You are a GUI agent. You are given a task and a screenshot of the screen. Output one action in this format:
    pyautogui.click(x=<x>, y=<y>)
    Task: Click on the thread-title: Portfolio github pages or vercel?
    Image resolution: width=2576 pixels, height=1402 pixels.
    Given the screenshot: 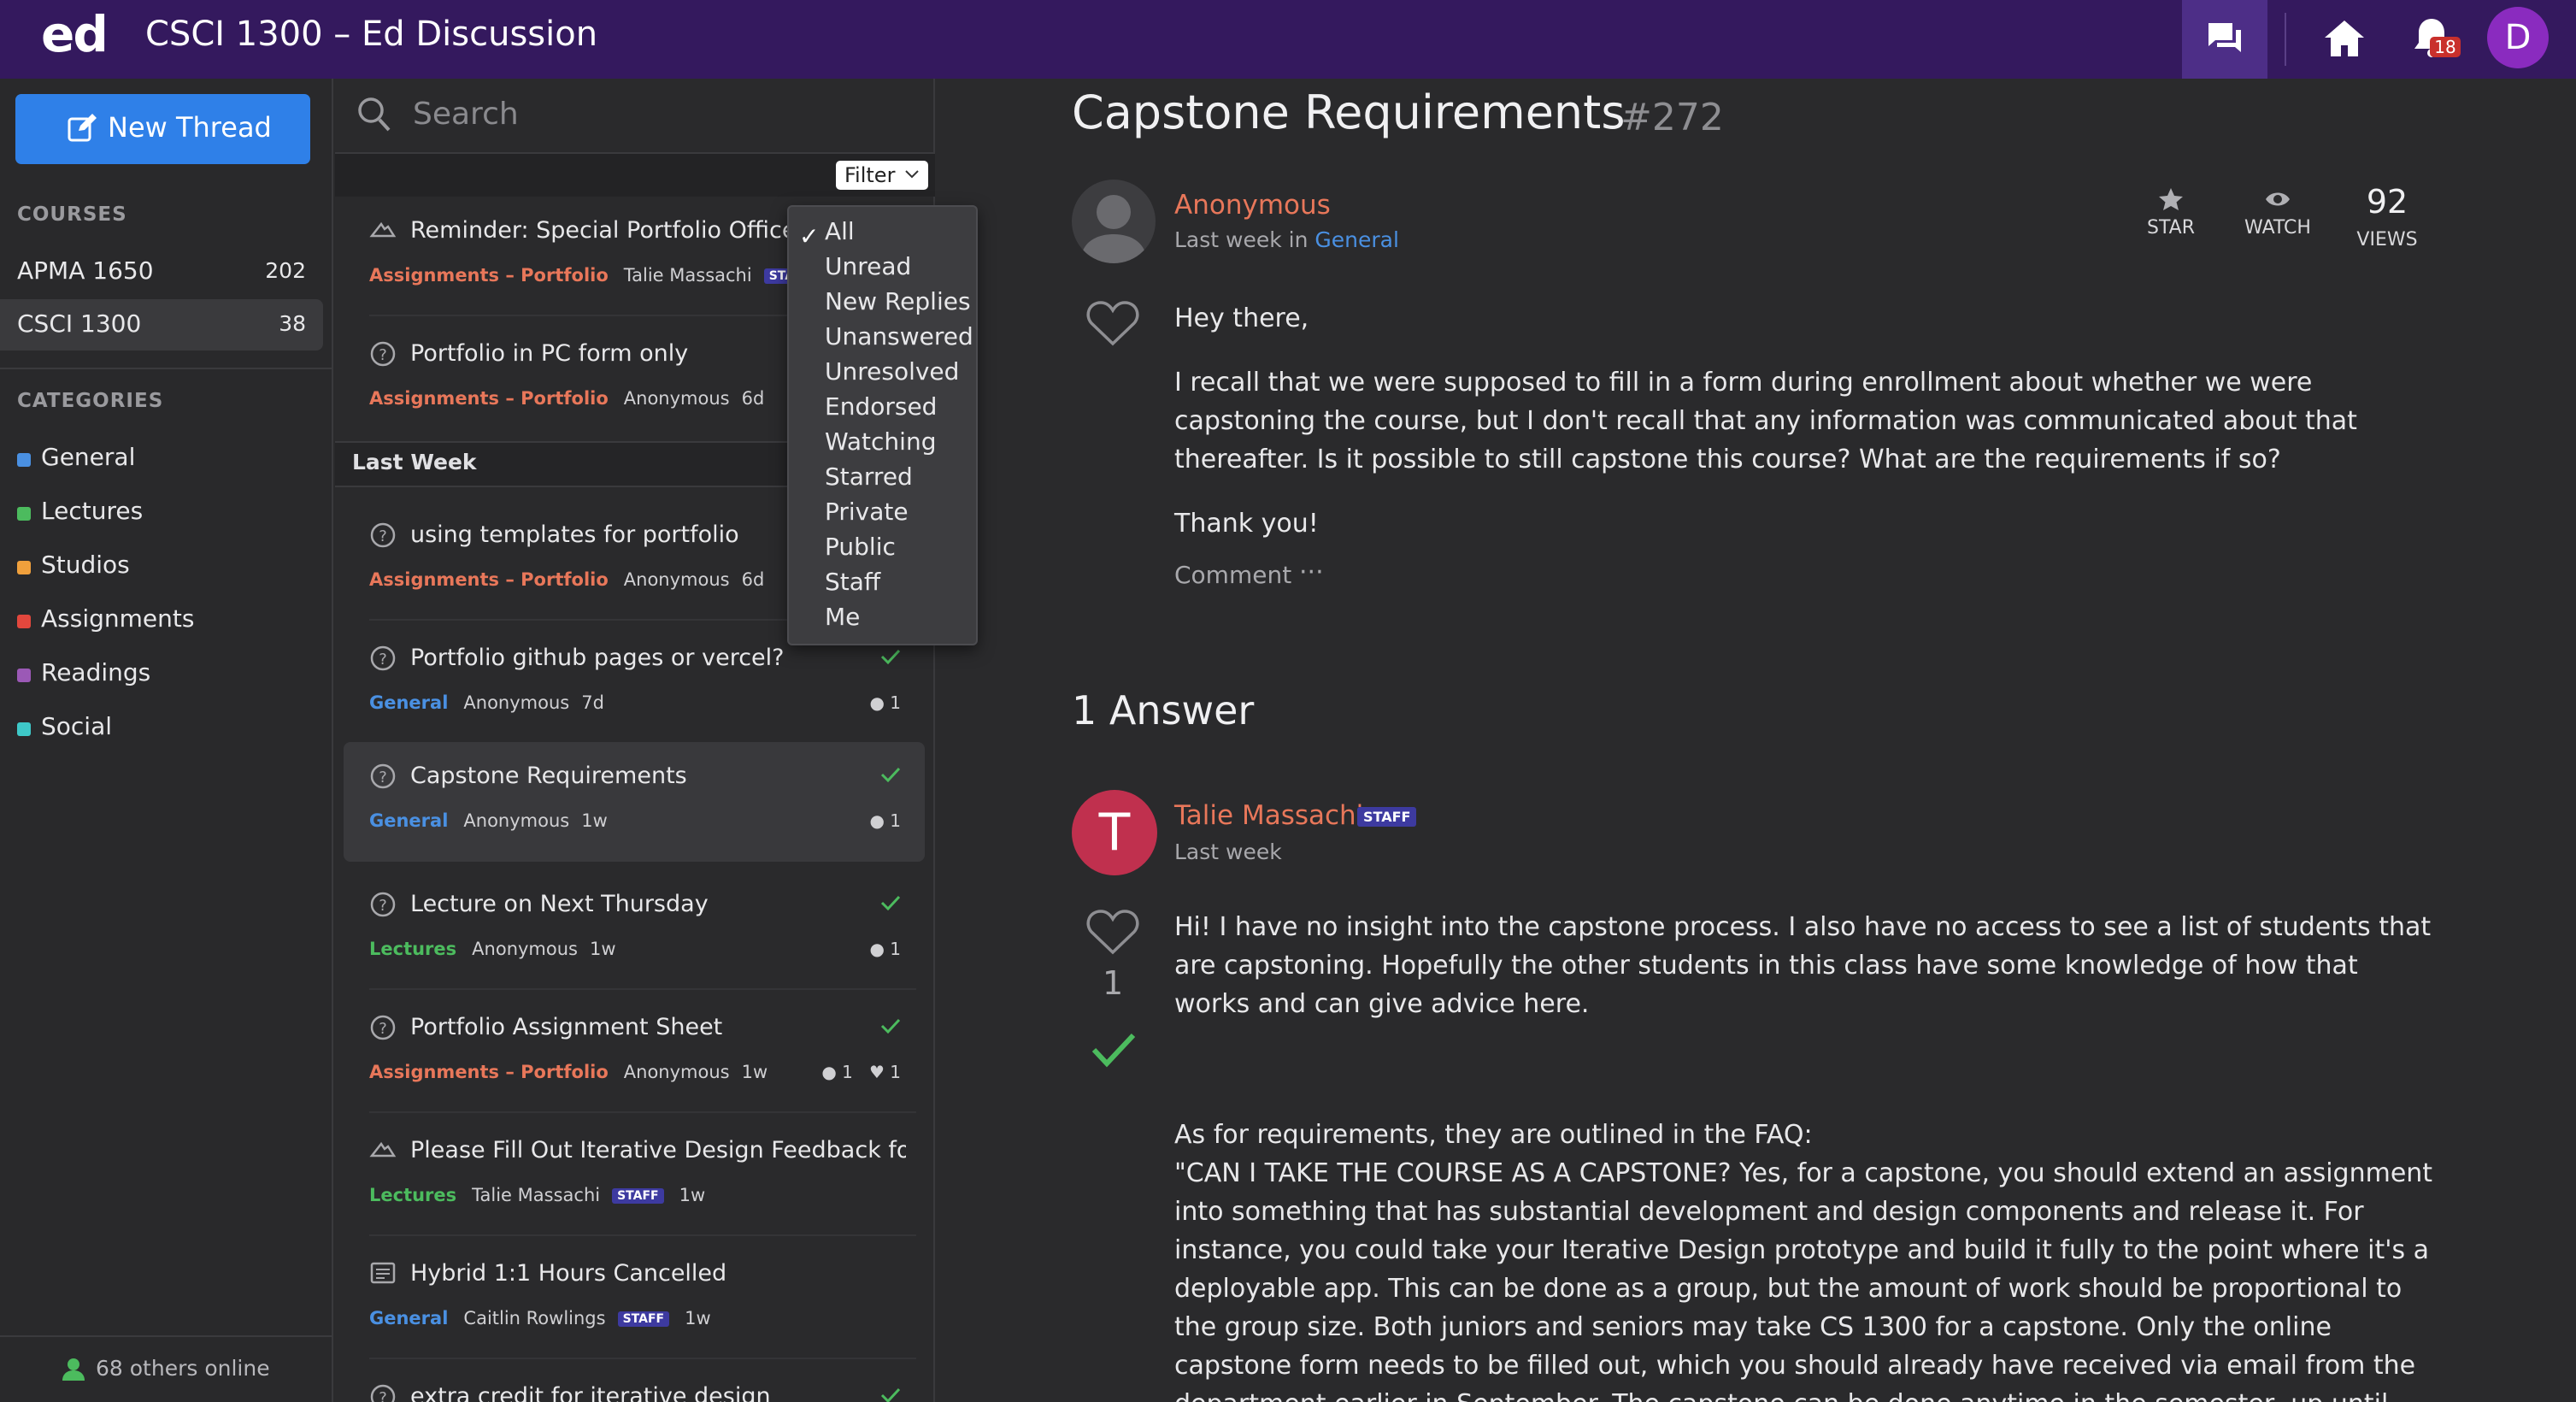 What is the action you would take?
    pyautogui.click(x=597, y=658)
    